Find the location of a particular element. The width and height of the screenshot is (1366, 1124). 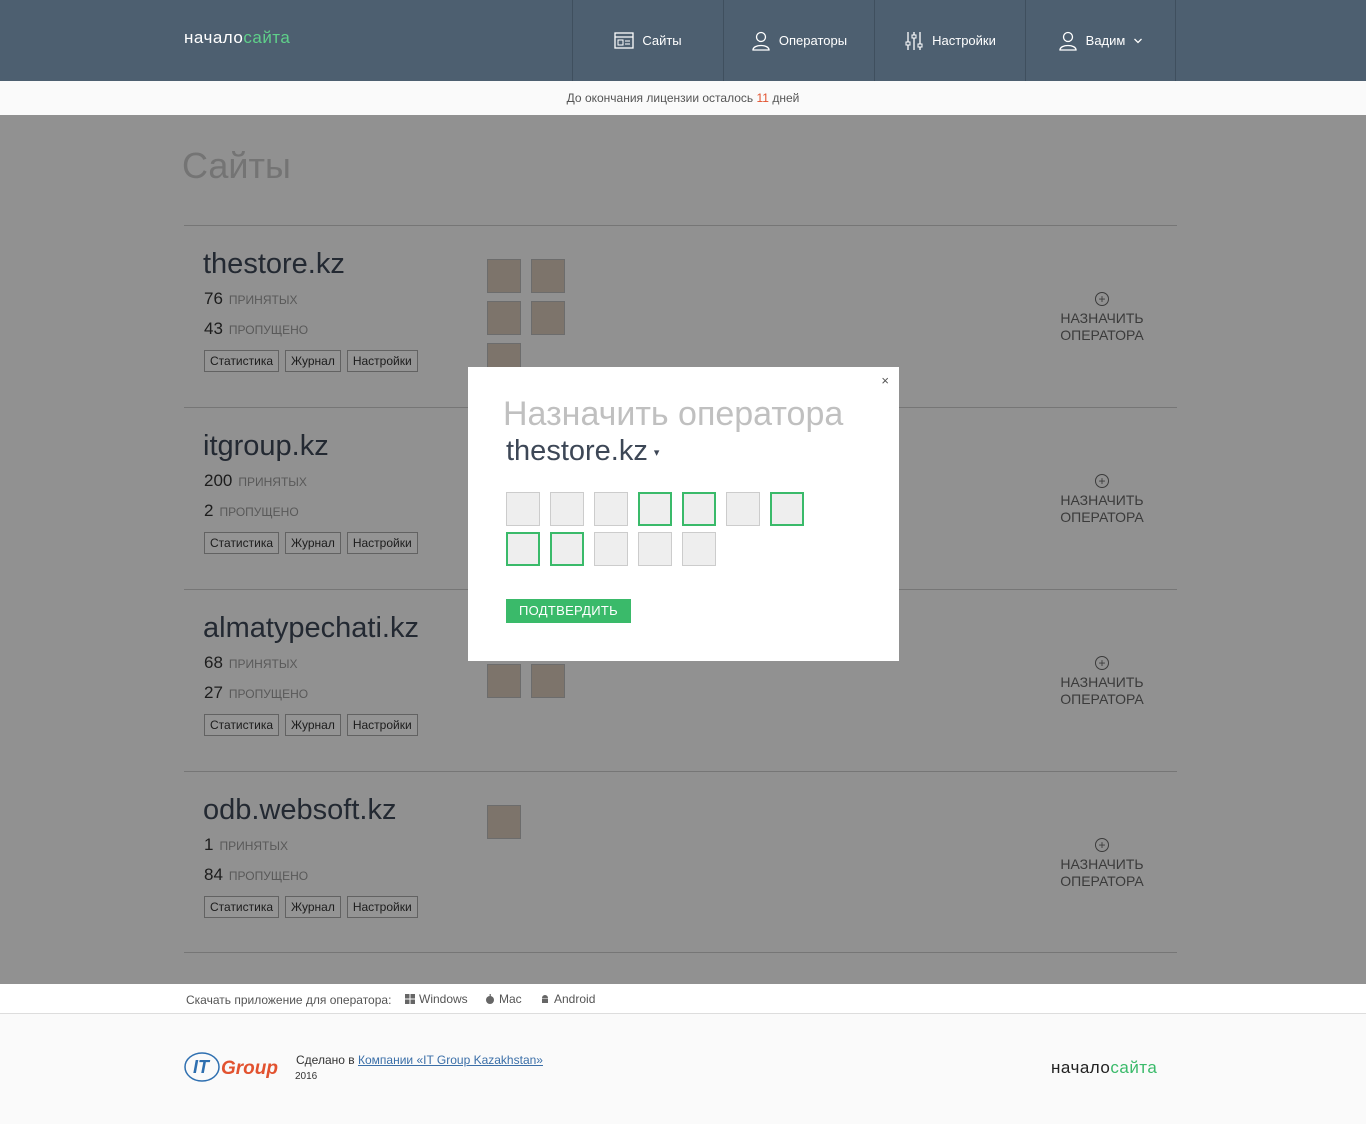

nav-settings-label: Настройки is located at coordinates (964, 40).